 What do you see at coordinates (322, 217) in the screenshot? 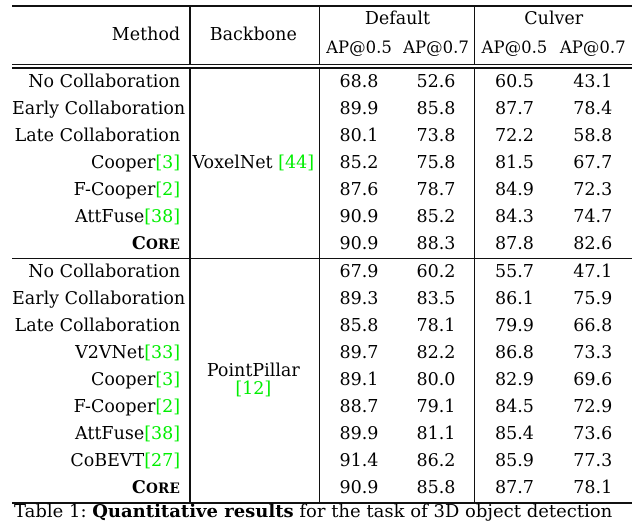
I see `table-row: AttFuse[38] 90.9 85.2 84.3 74.7` at bounding box center [322, 217].